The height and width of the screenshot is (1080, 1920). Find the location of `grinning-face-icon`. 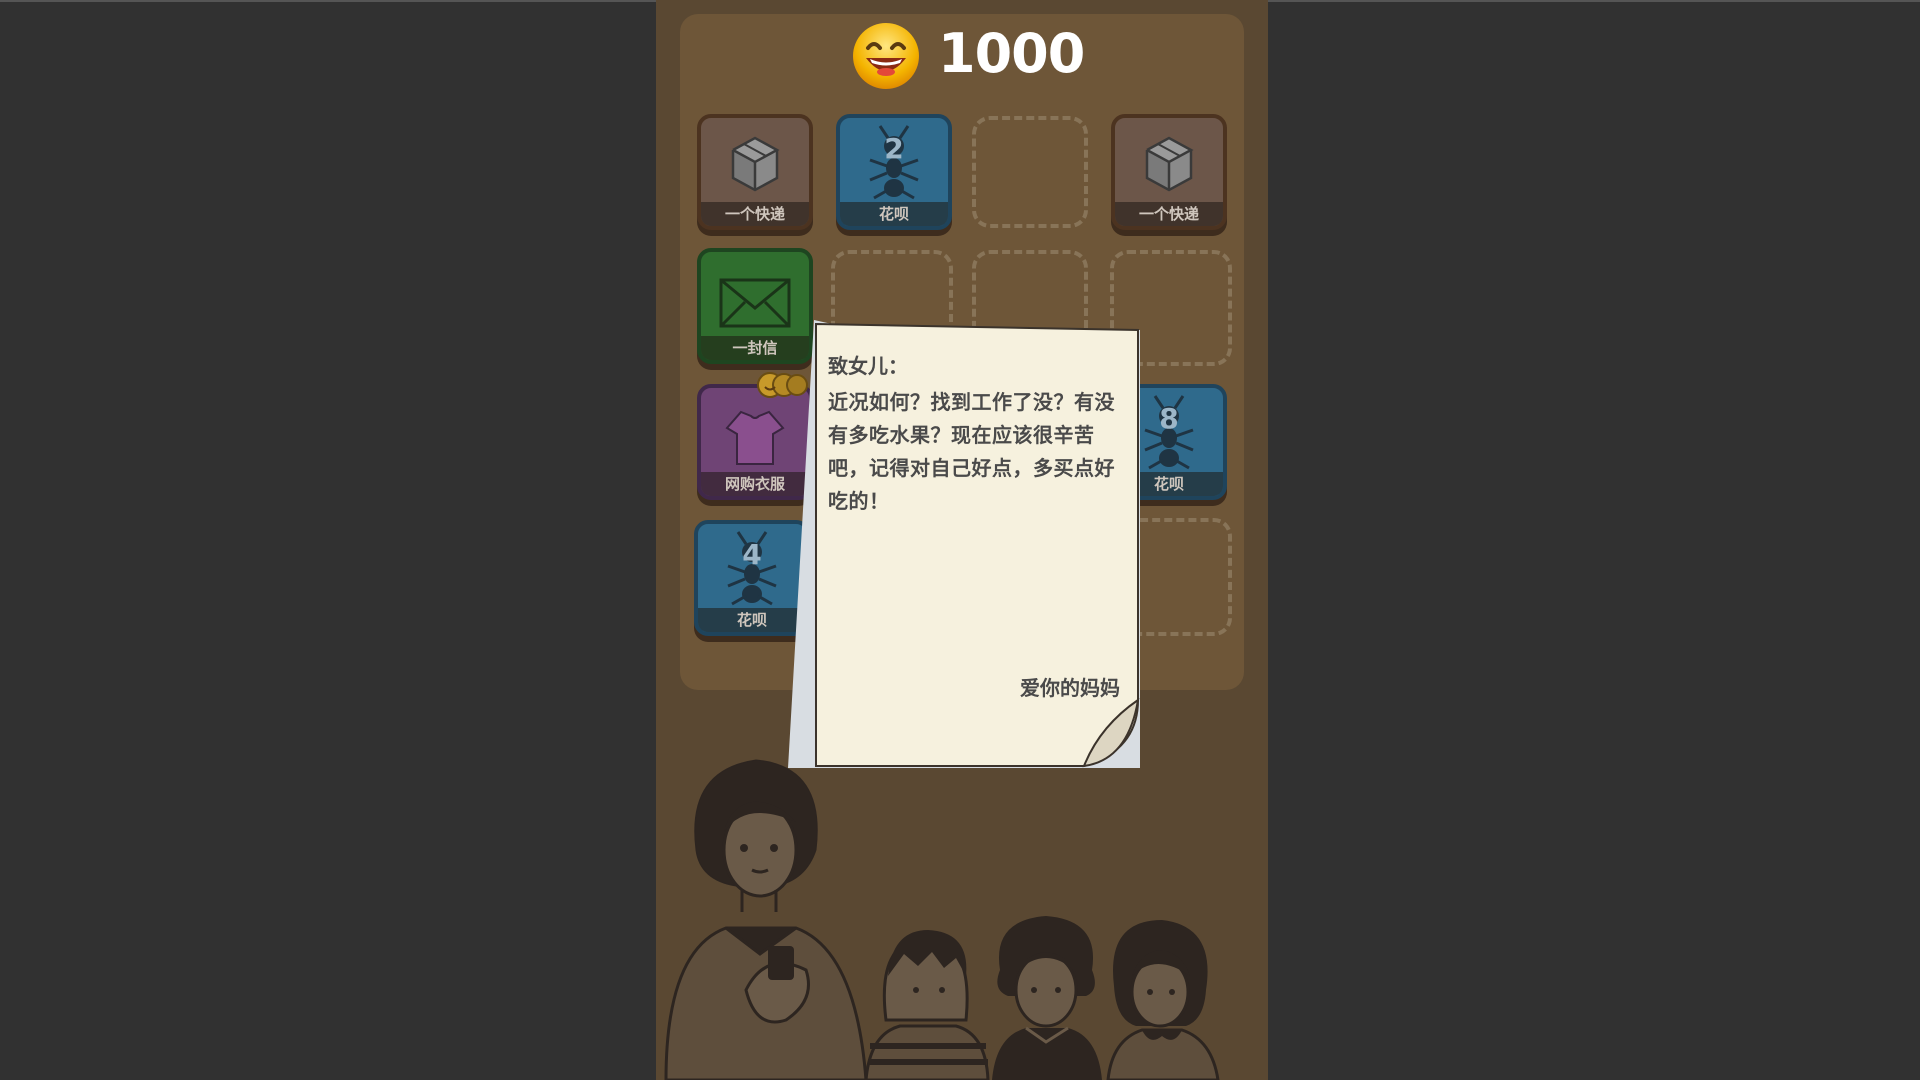

grinning-face-icon is located at coordinates (886, 56).